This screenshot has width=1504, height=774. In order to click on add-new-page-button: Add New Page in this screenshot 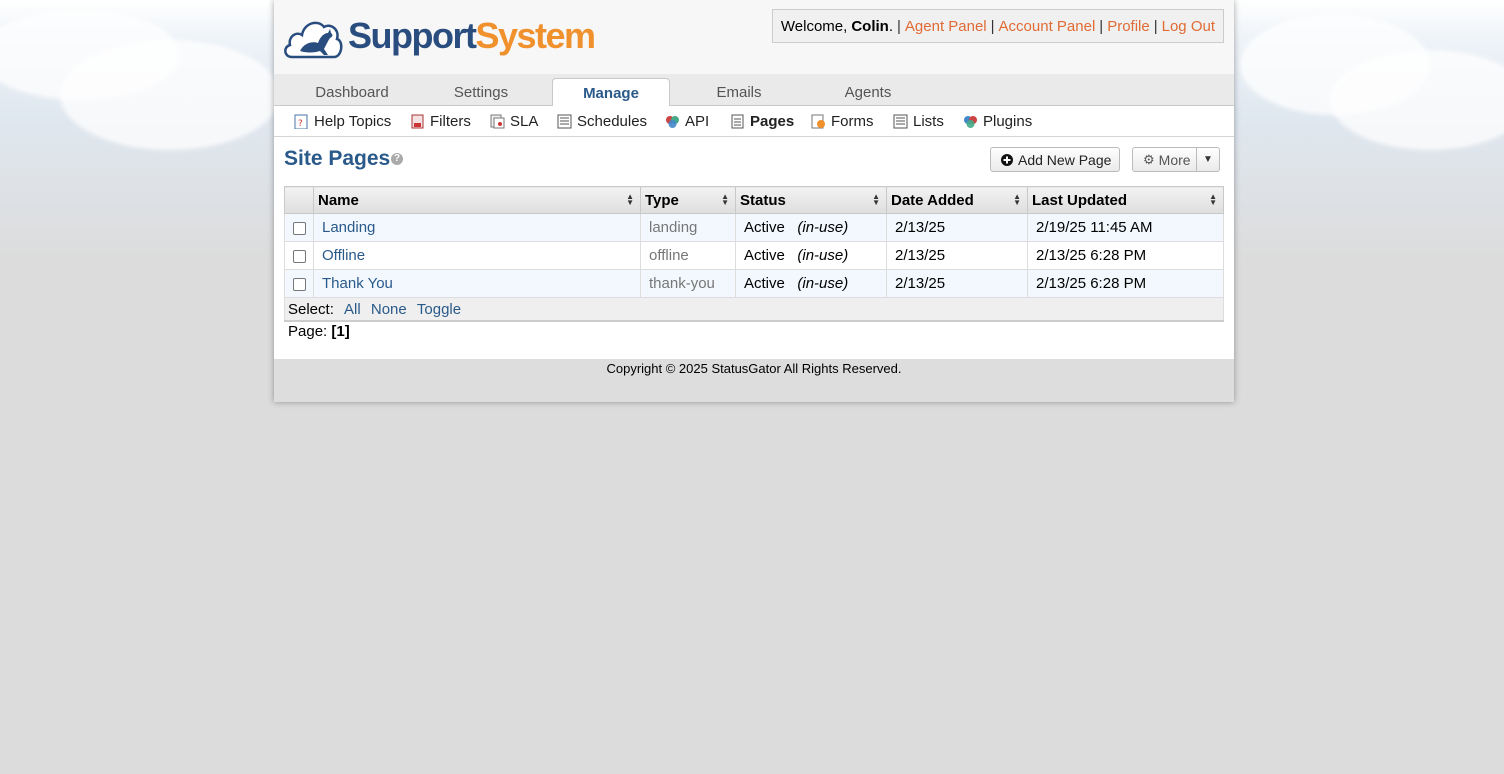, I will do `click(1055, 159)`.